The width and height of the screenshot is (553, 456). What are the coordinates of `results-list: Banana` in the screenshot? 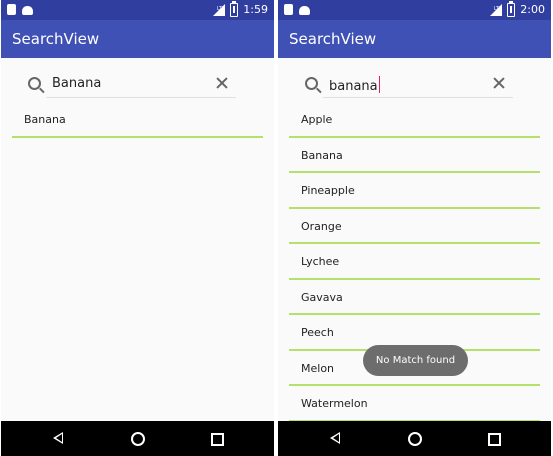 It's located at (137, 120).